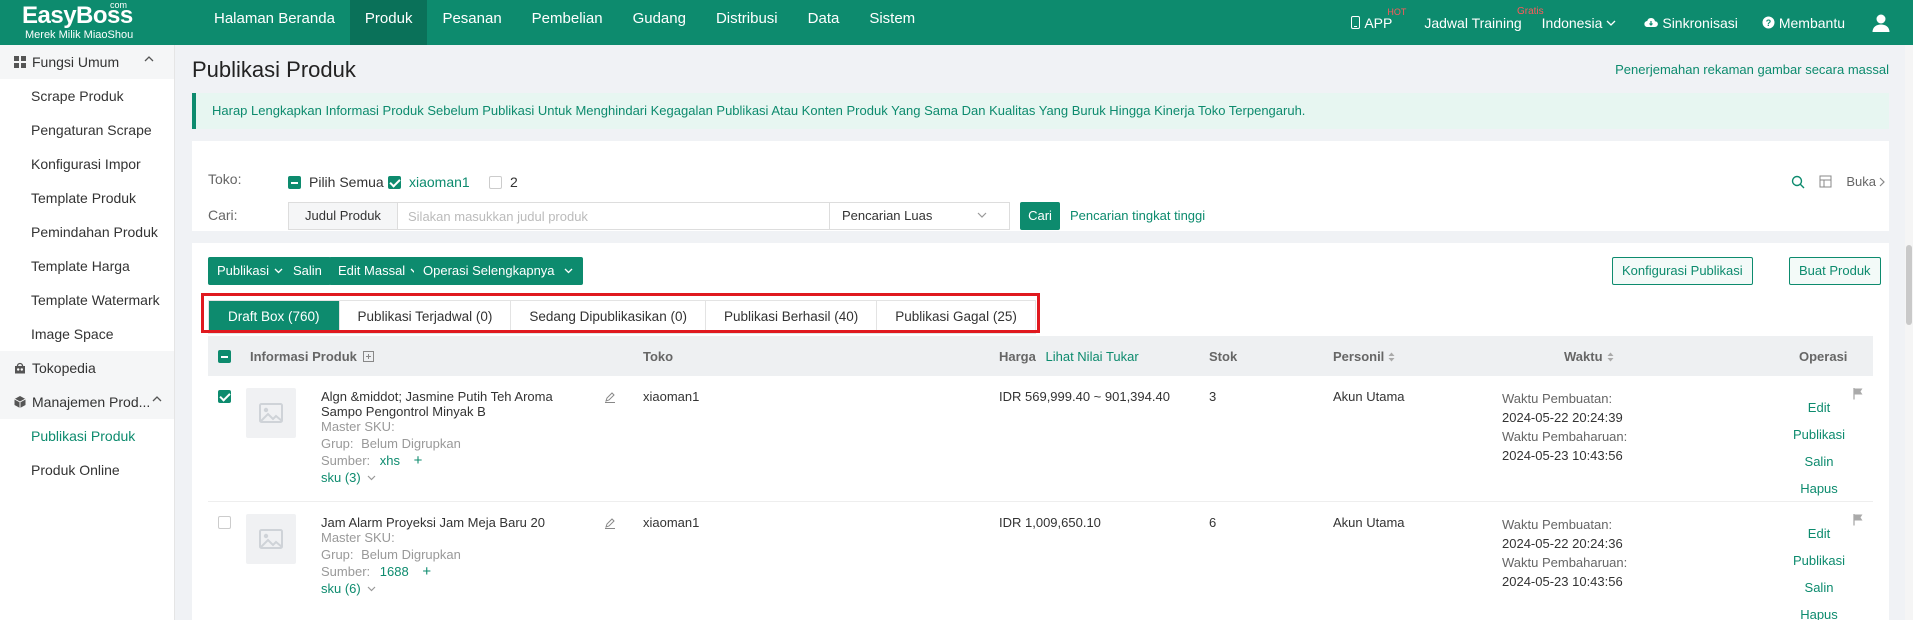  Describe the element at coordinates (956, 317) in the screenshot. I see `tab-failed: Publikasi Gagal (25)` at that location.